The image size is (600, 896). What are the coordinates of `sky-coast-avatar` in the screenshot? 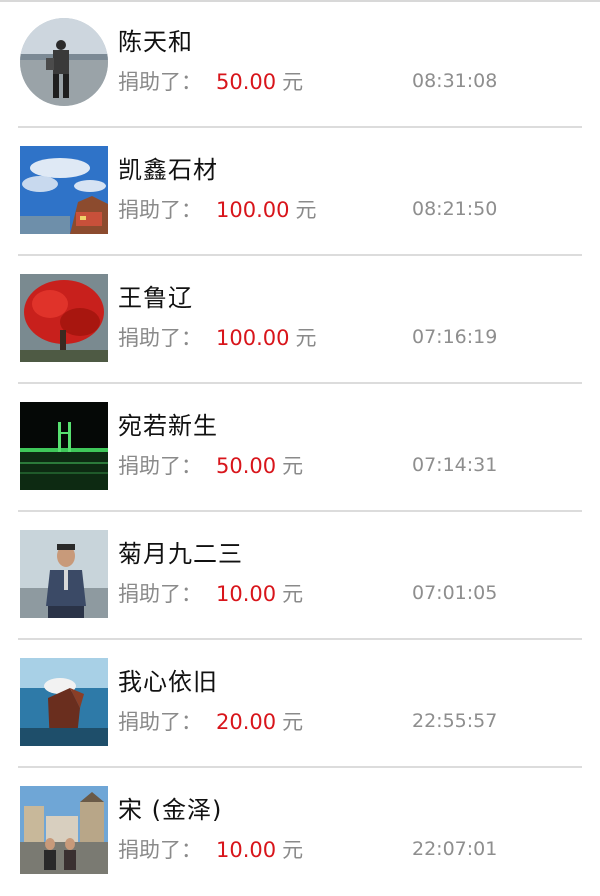 It's located at (64, 190).